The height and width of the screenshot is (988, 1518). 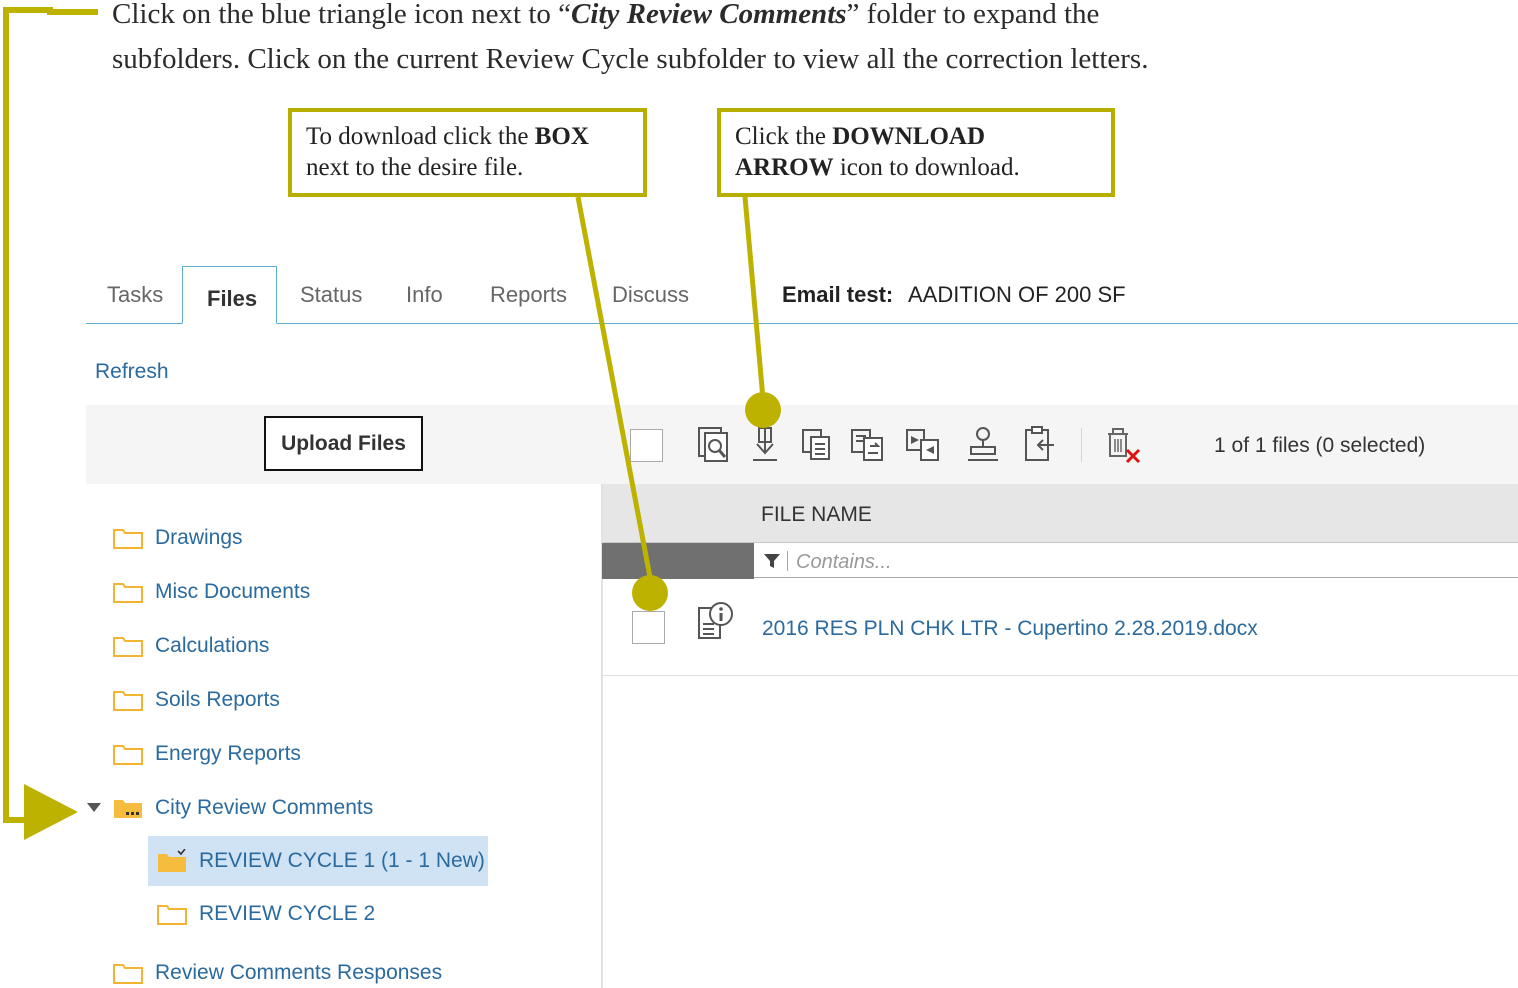 I want to click on box-leader-line, so click(x=615, y=395).